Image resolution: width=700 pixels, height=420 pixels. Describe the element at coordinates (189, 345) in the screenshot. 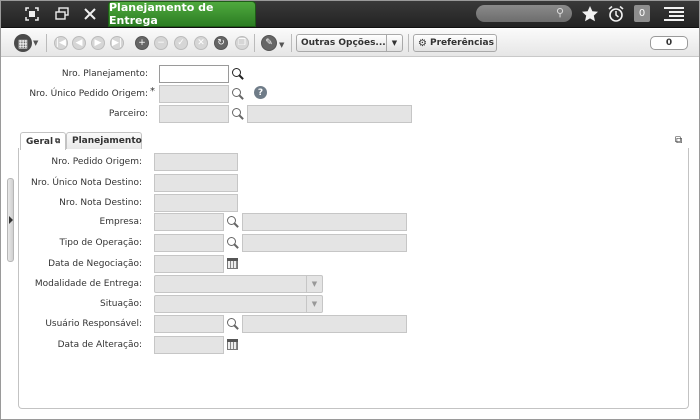

I see `data-alteracao-field` at that location.